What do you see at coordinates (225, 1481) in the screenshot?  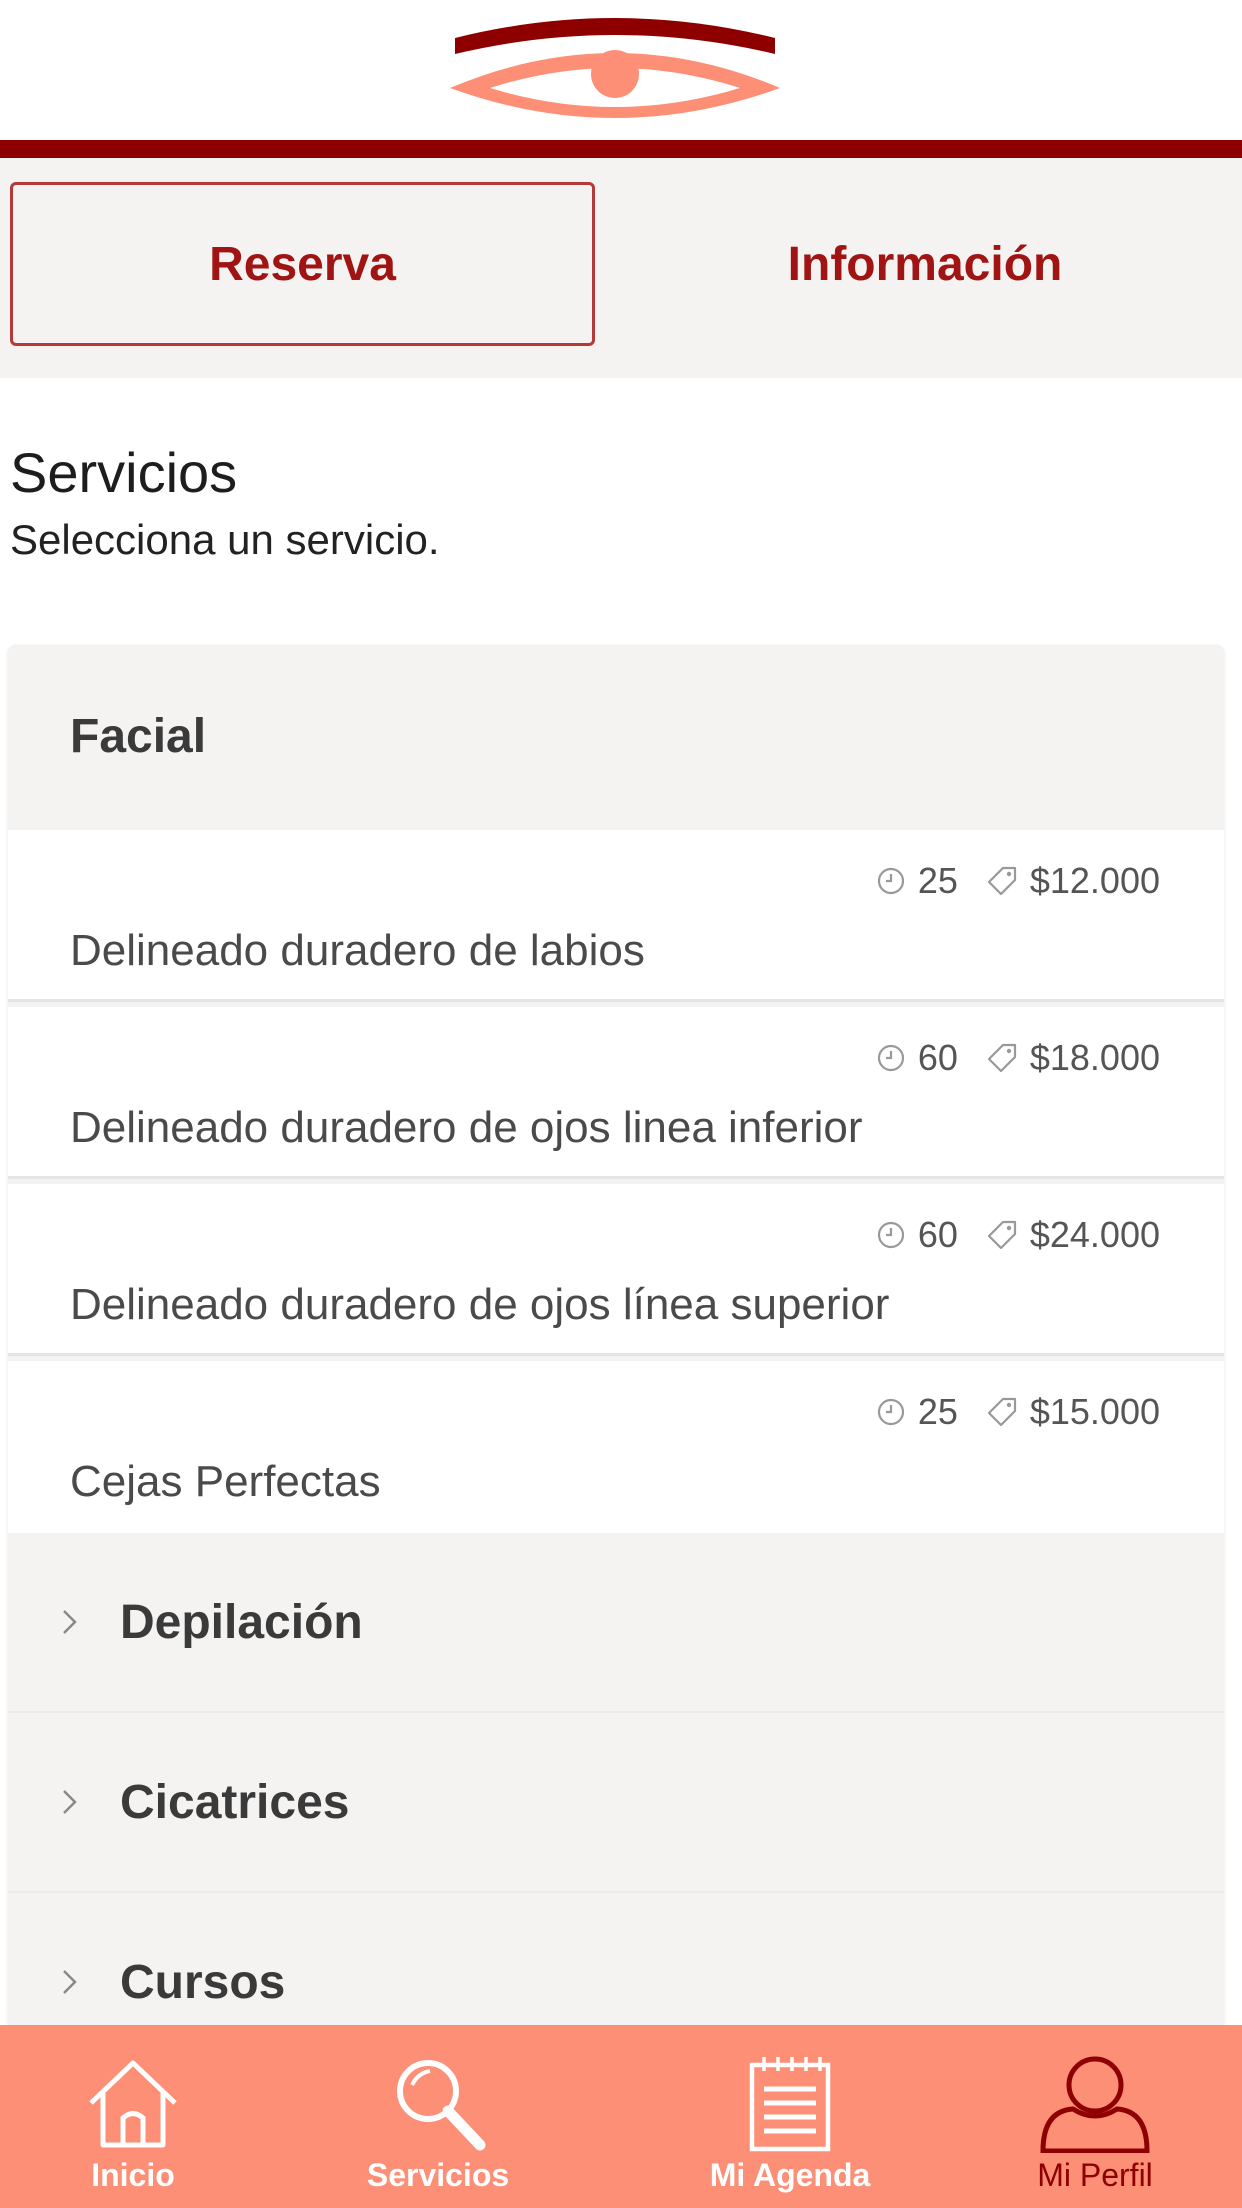 I see `service-name: Cejas Perfectas` at bounding box center [225, 1481].